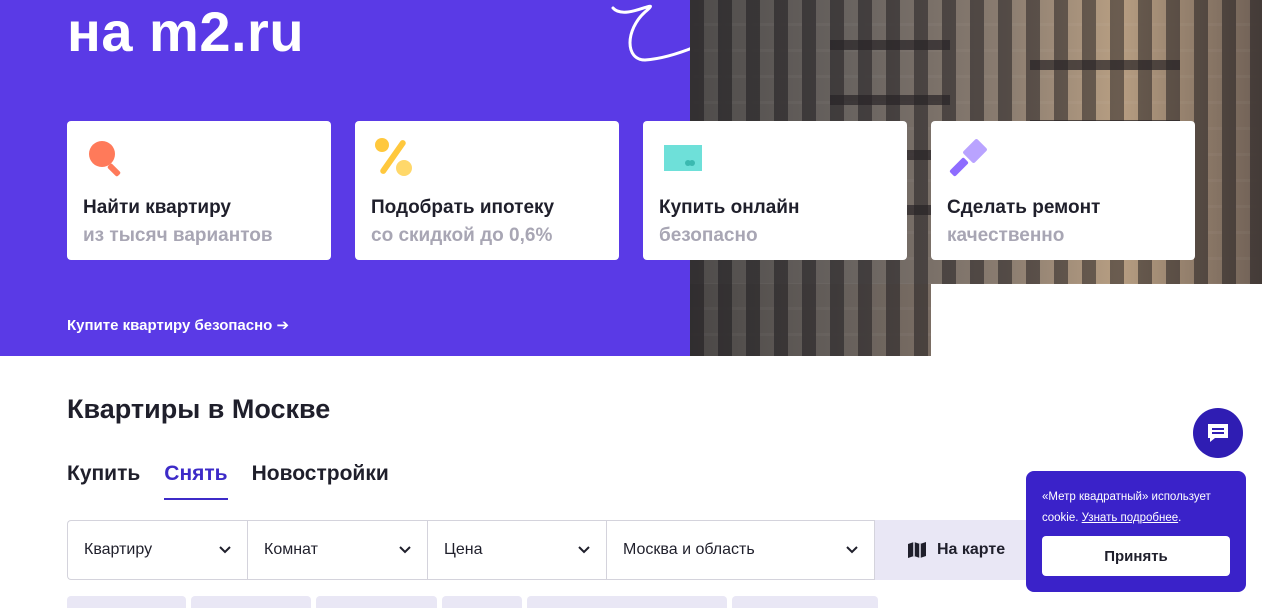  I want to click on card-renovation: Сделать ремонт качественно, so click(1063, 190).